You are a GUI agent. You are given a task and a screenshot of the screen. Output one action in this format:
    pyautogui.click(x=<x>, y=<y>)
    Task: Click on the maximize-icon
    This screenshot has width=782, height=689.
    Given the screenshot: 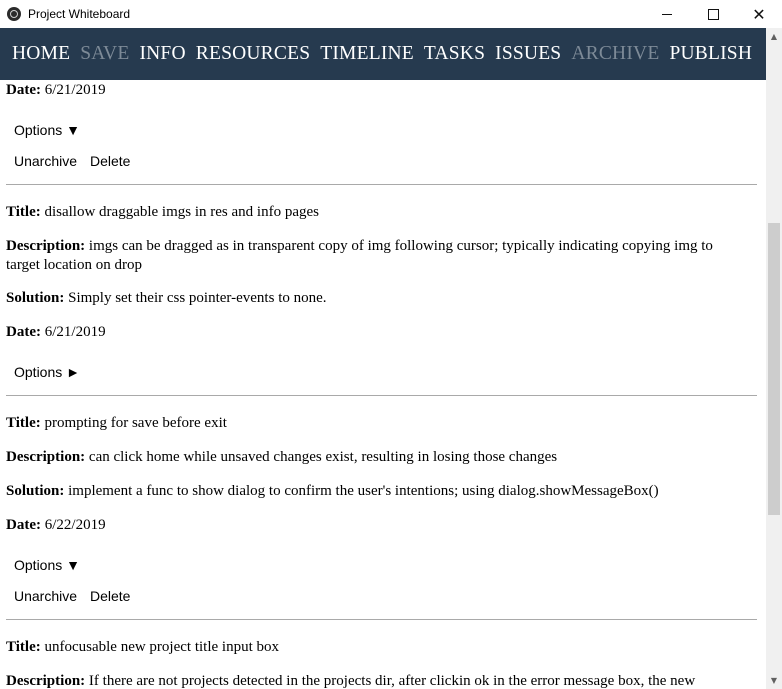 What is the action you would take?
    pyautogui.click(x=713, y=14)
    